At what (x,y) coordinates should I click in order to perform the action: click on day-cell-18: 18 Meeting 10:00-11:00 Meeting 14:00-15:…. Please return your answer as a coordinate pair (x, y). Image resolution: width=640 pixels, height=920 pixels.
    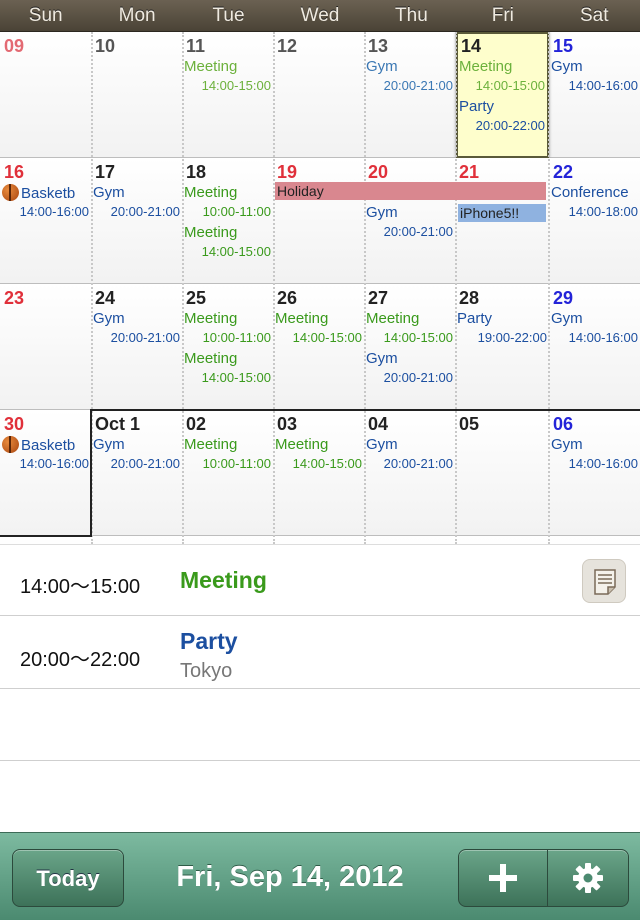
    Looking at the image, I should click on (227, 221).